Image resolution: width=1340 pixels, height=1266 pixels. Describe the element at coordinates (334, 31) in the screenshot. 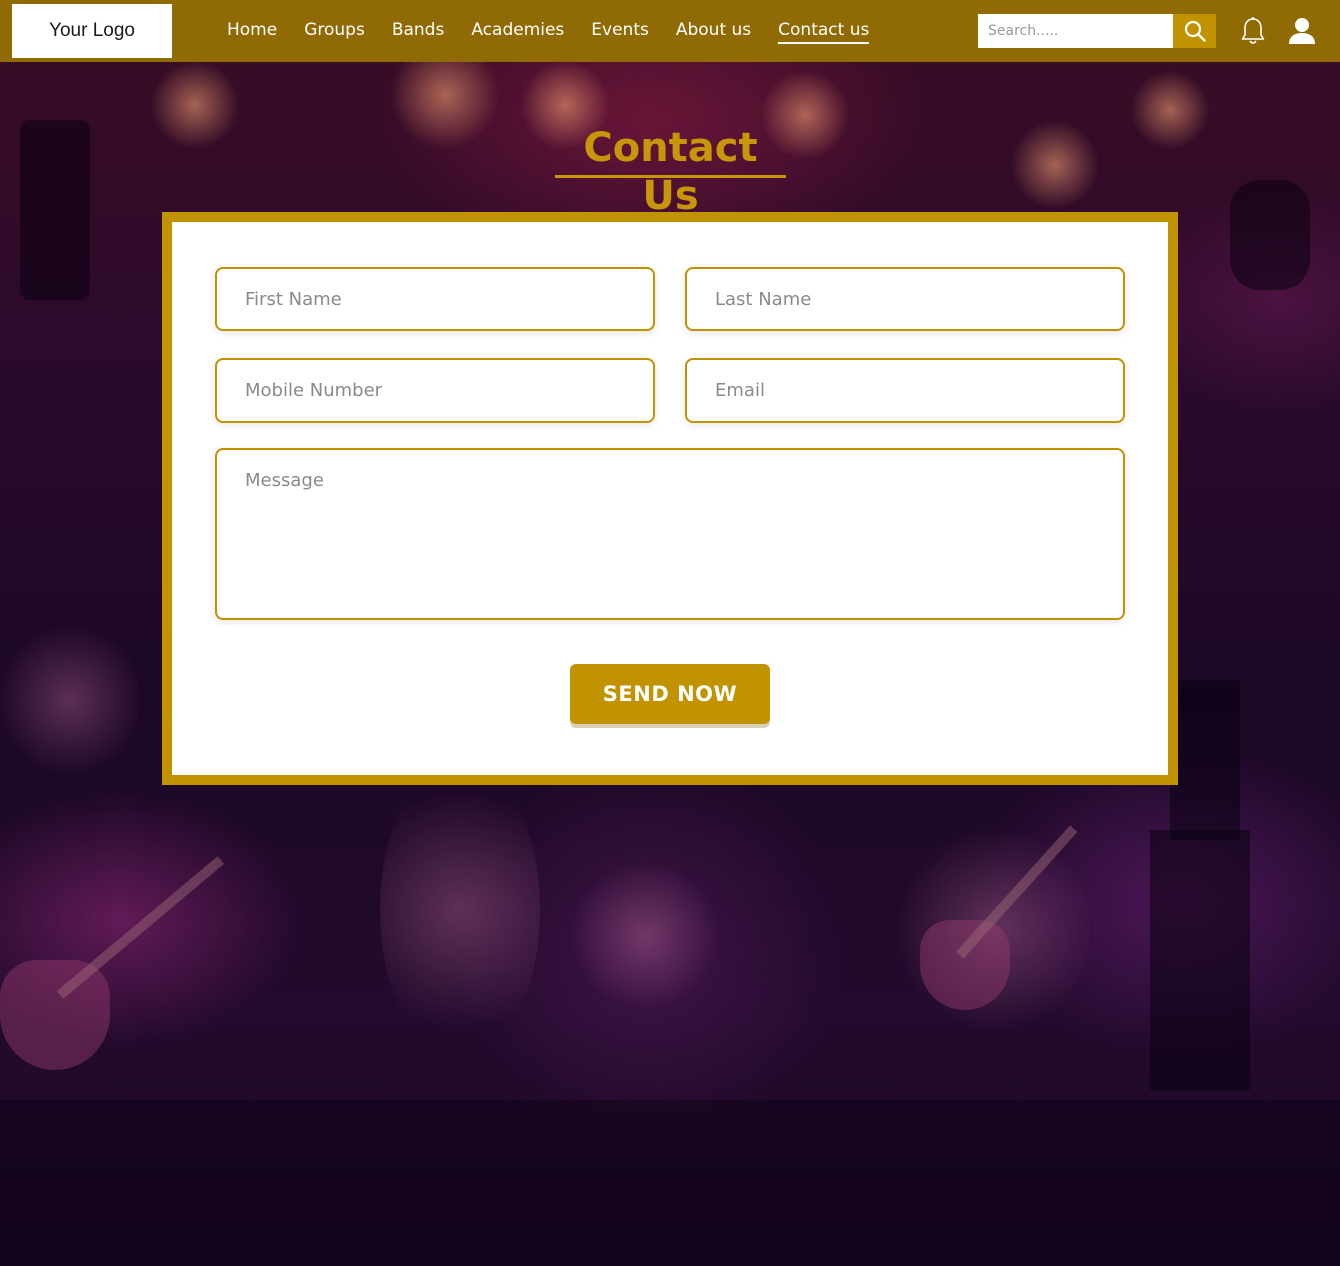

I see `nav-item-groups: Groups` at that location.